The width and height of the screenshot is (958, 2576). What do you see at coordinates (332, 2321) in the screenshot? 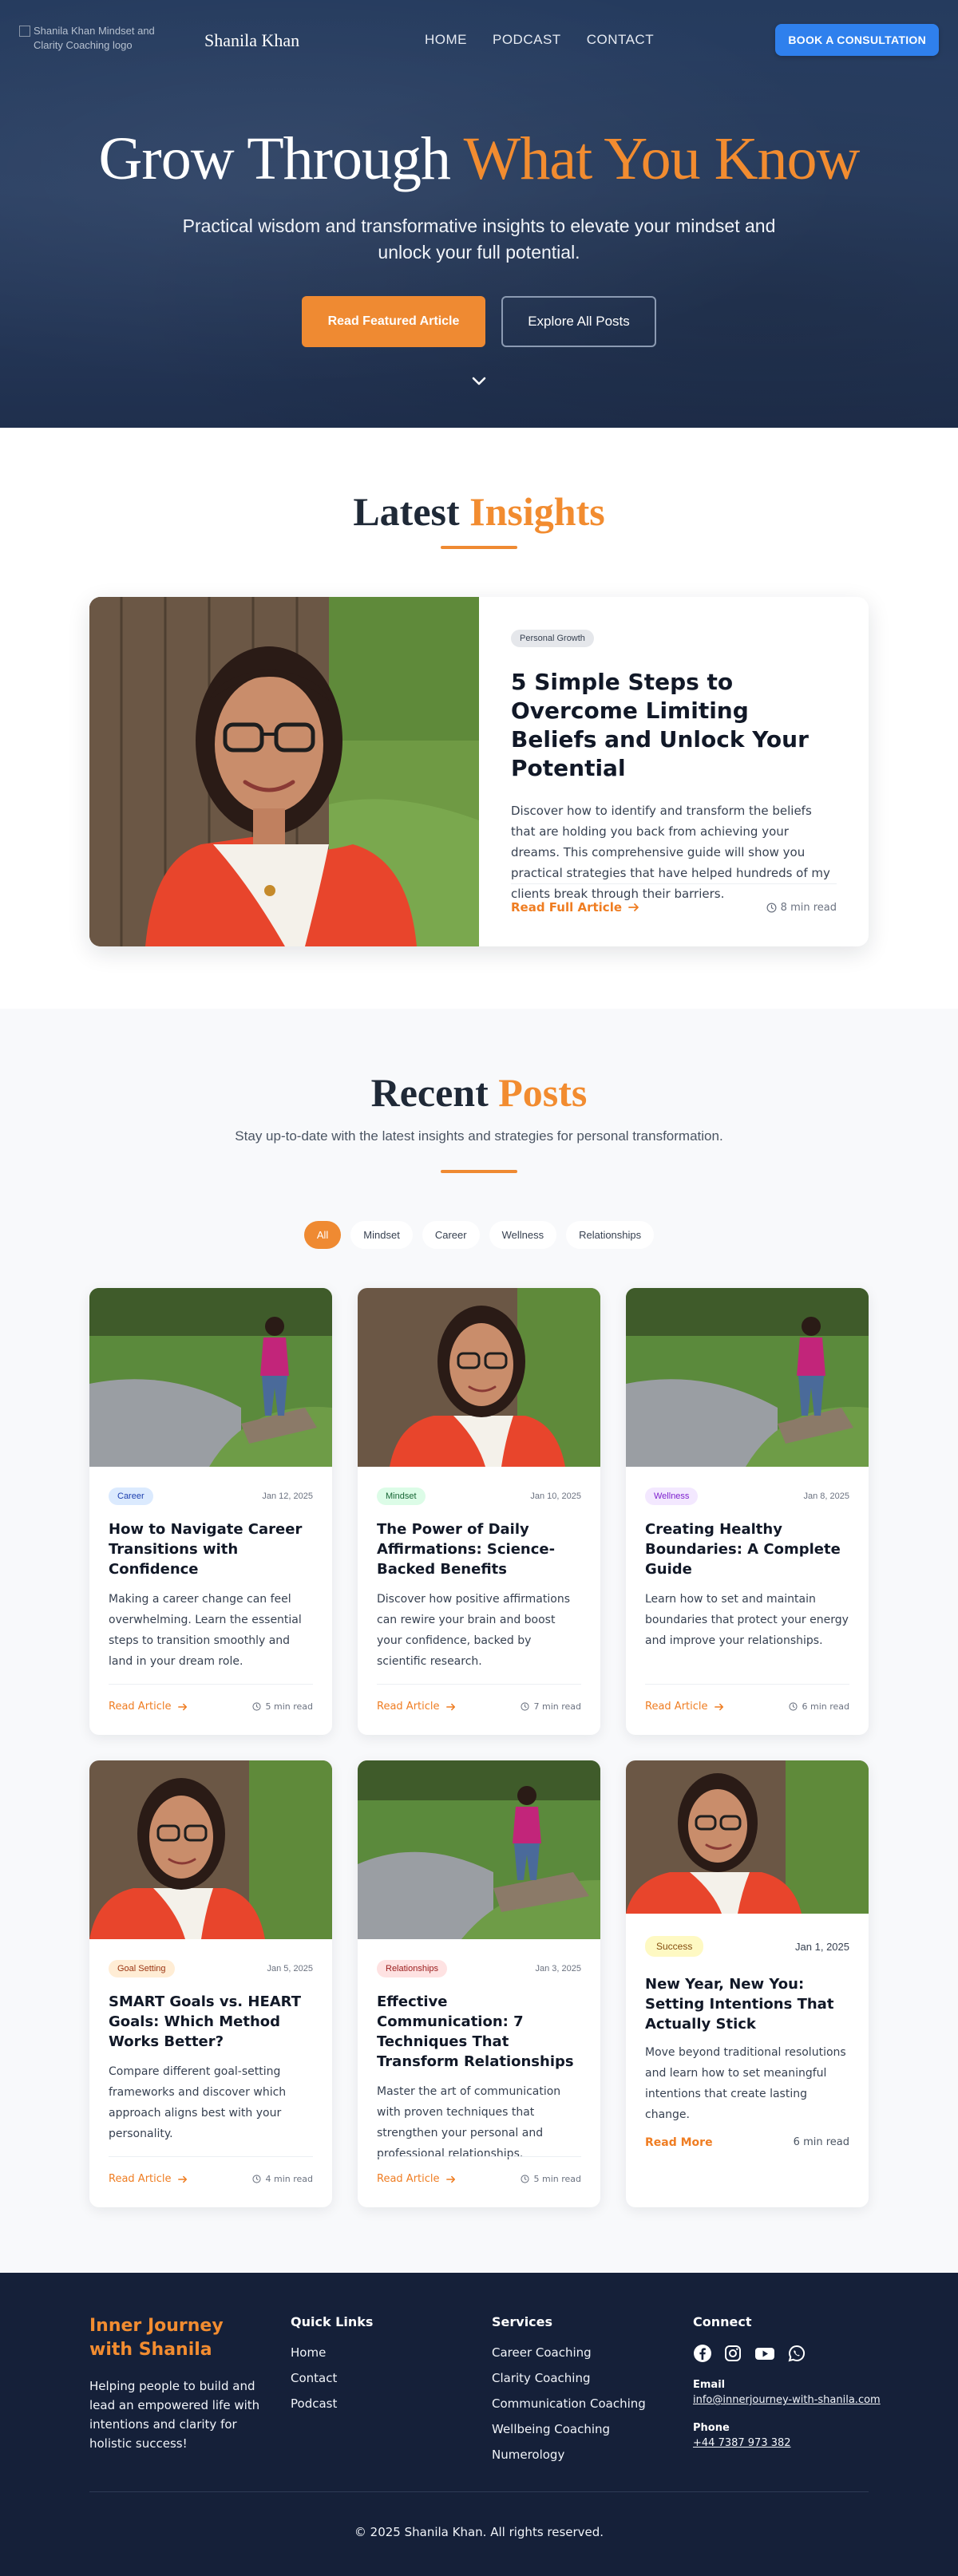
I see `quick-links-heading: Quick Links` at bounding box center [332, 2321].